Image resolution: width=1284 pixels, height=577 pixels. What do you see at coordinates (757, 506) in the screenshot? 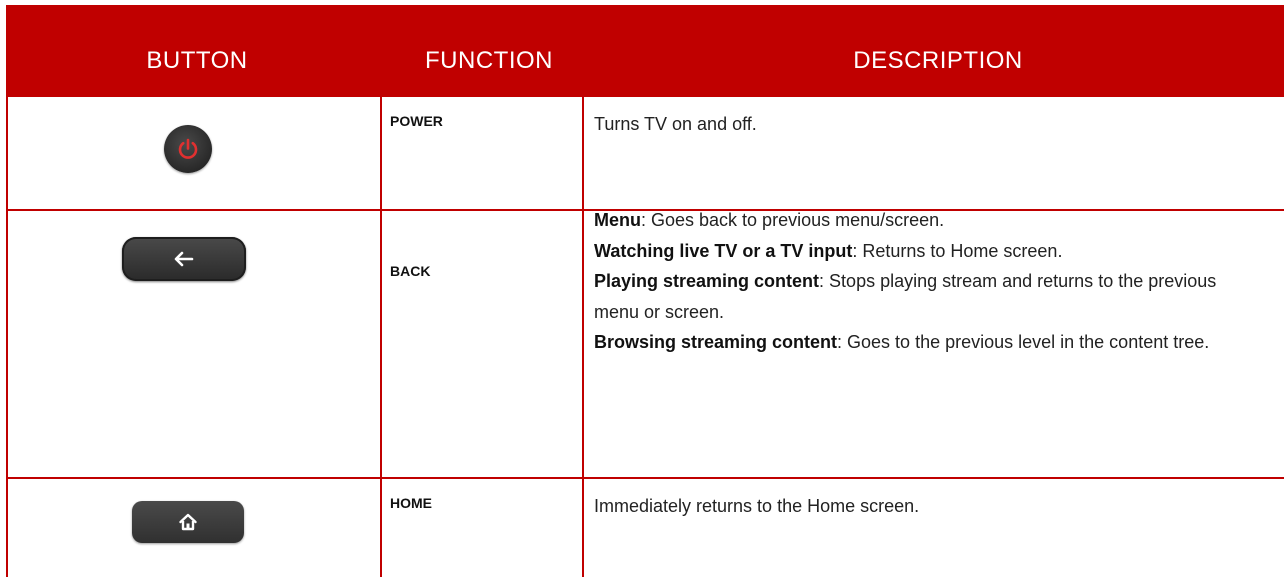
I see `description-line: Immediately returns to the Home screen.` at bounding box center [757, 506].